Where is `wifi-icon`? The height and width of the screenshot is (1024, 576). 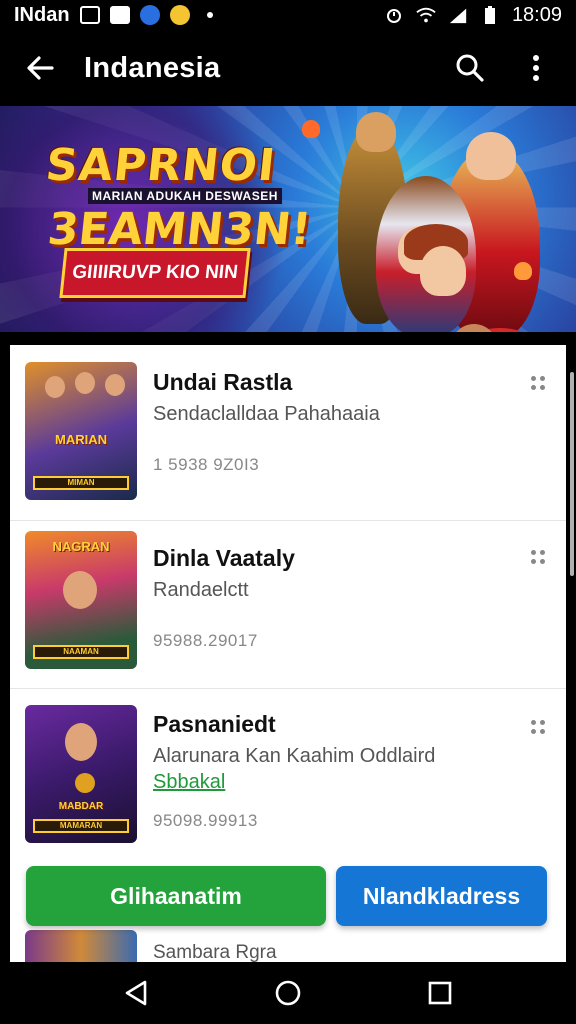 wifi-icon is located at coordinates (426, 15).